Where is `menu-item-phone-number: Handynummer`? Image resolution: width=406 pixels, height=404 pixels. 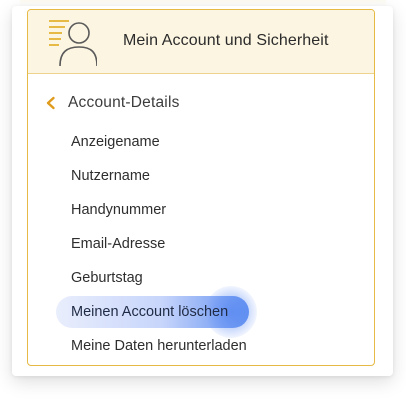 menu-item-phone-number: Handynummer is located at coordinates (206, 210).